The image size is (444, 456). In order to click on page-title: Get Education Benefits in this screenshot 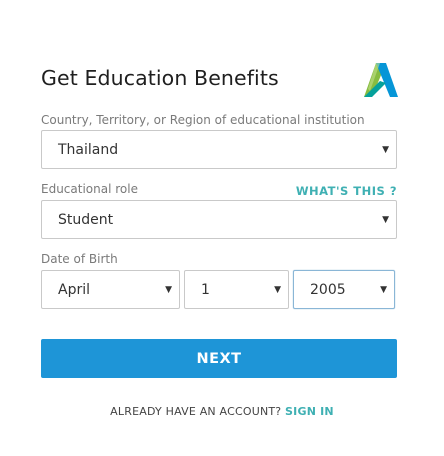, I will do `click(160, 78)`.